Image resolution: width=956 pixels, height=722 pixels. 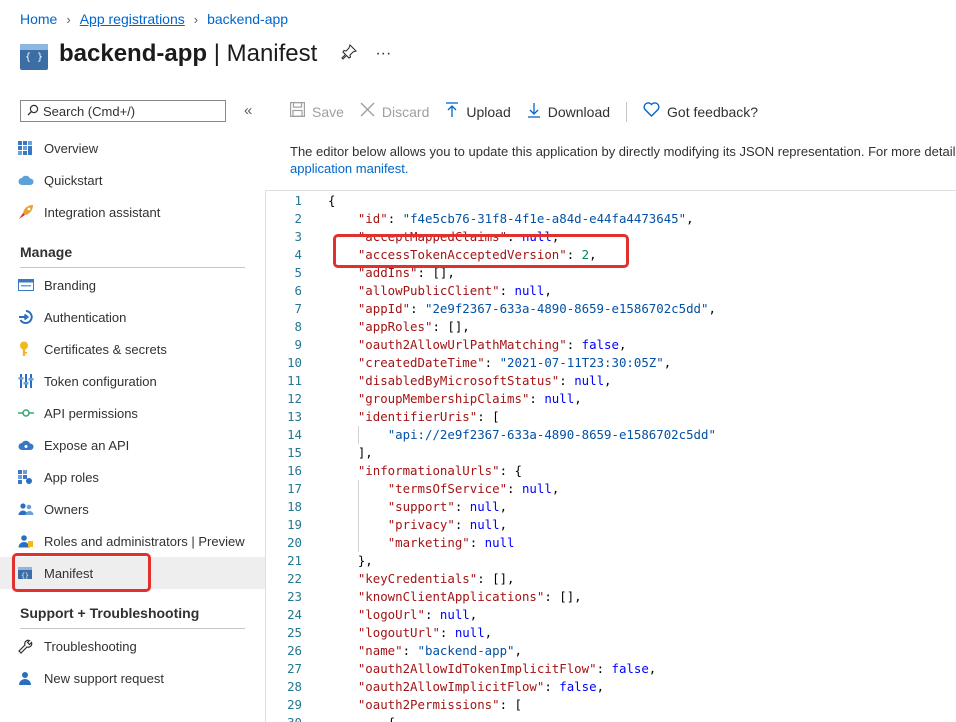 What do you see at coordinates (294, 452) in the screenshot?
I see `line-number: 15` at bounding box center [294, 452].